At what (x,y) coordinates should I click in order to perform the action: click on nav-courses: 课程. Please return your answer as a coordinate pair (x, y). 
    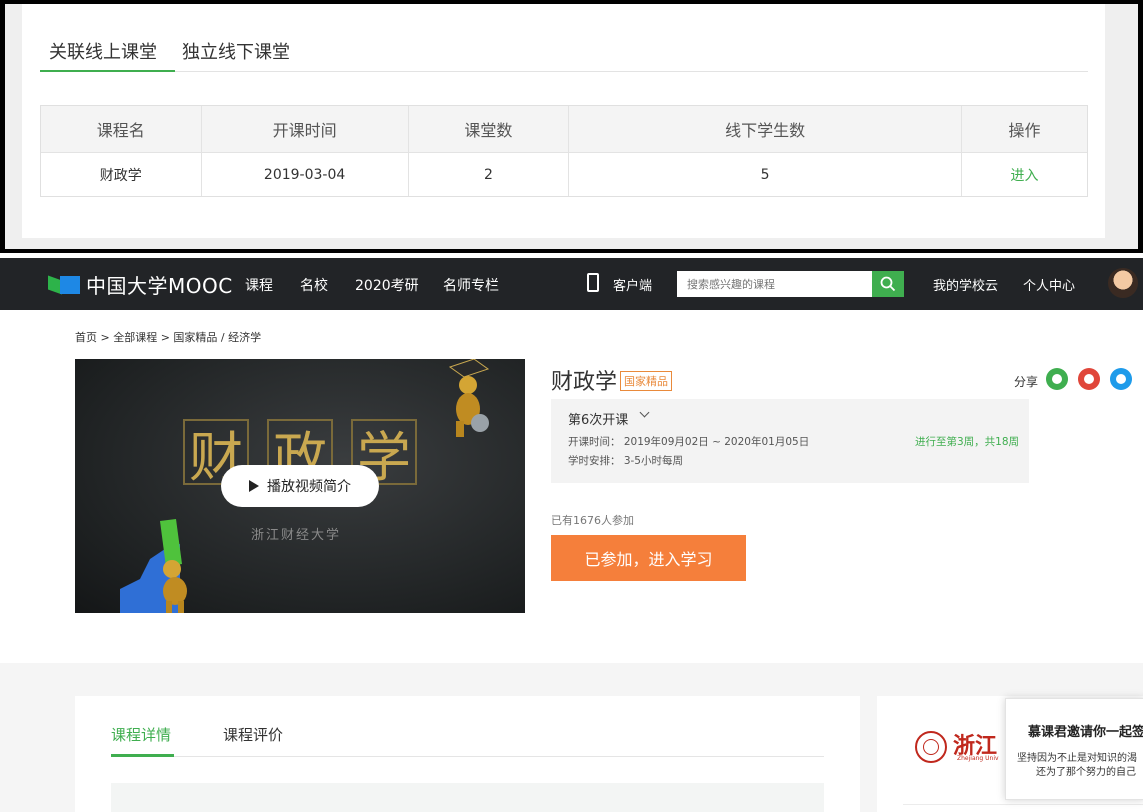
    Looking at the image, I should click on (259, 285).